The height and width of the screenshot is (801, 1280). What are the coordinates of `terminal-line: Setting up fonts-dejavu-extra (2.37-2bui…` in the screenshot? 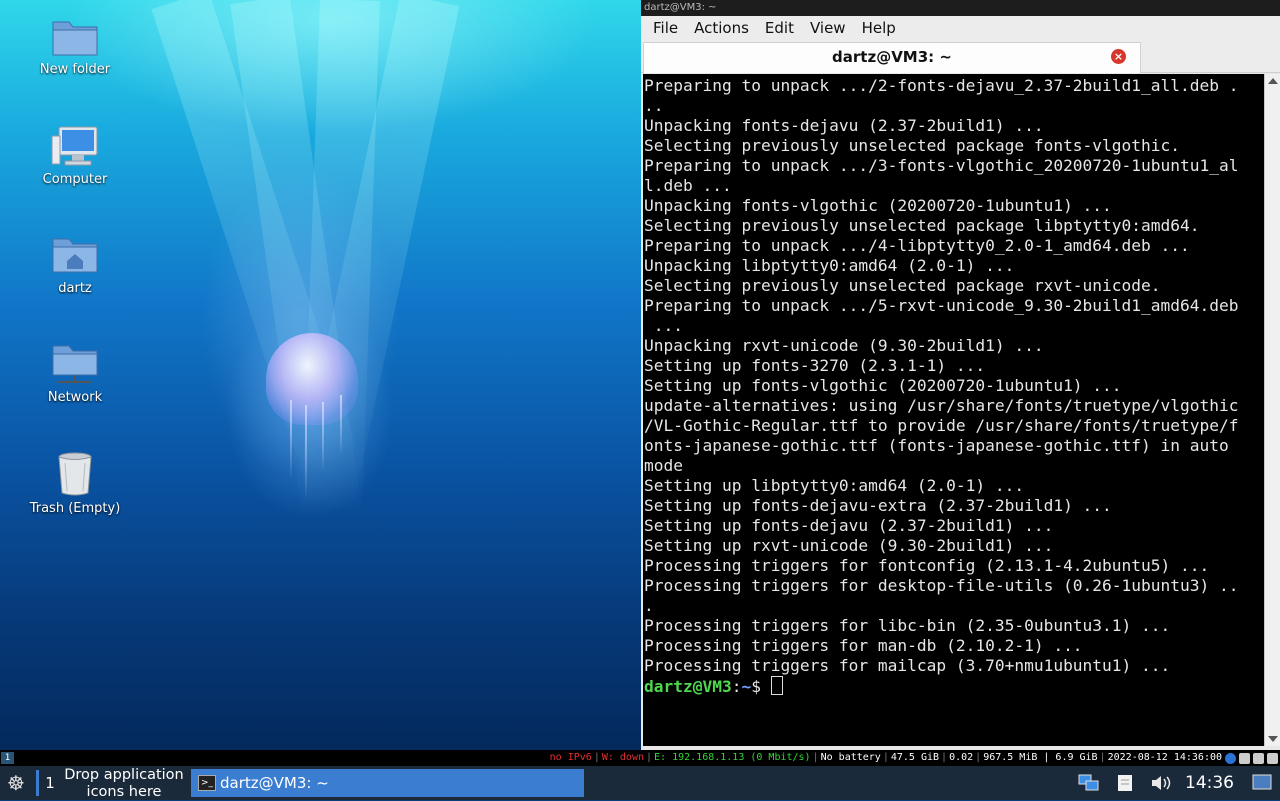 It's located at (878, 505).